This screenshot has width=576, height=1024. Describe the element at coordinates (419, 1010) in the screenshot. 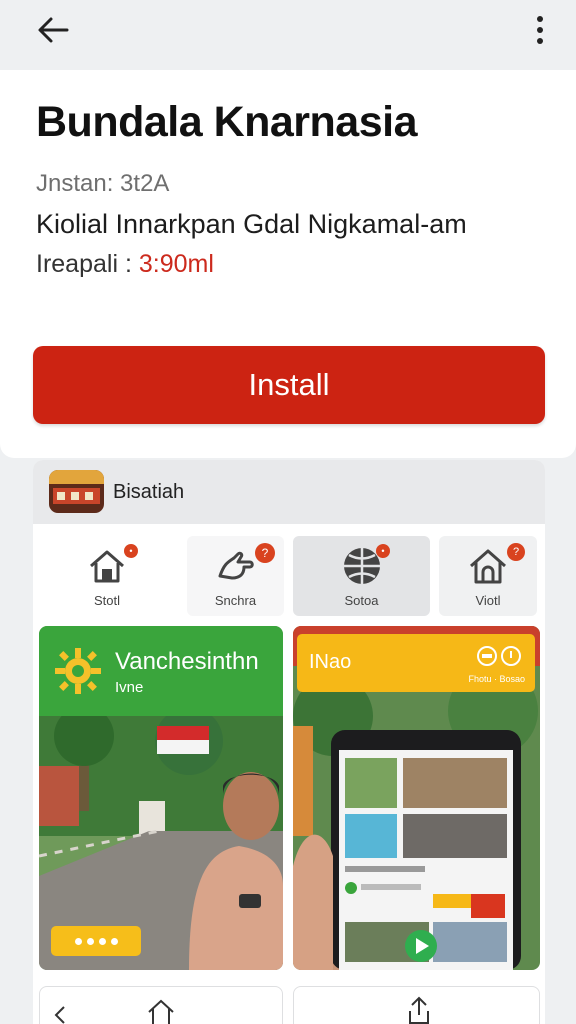

I see `share-icon` at that location.